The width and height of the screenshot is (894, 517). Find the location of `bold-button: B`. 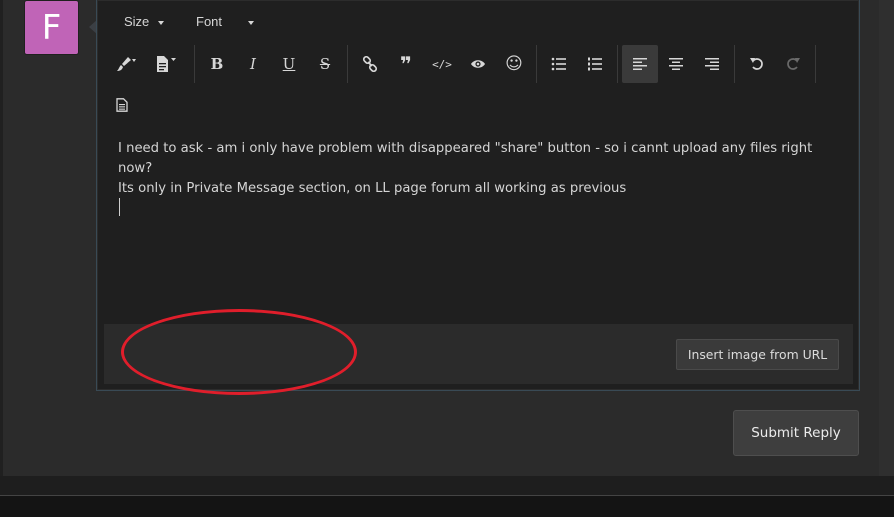

bold-button: B is located at coordinates (217, 64).